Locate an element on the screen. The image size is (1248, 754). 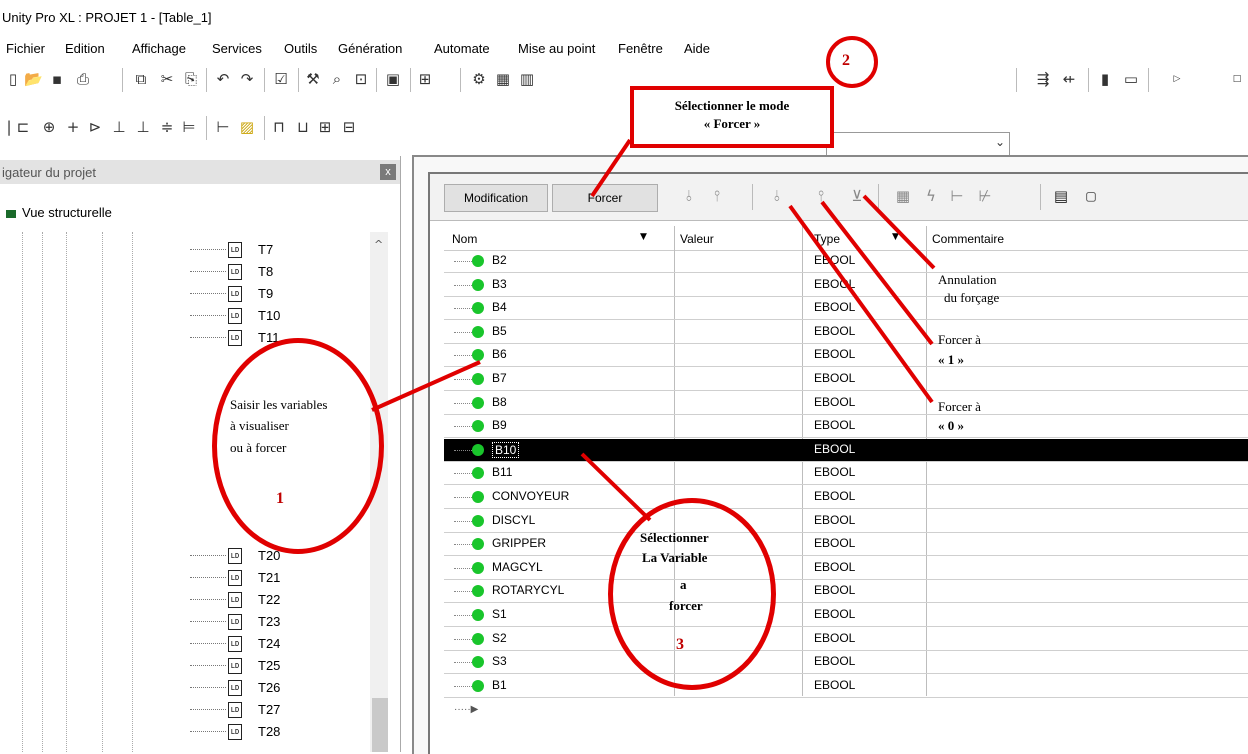
col-name: Nom is located at coordinates (464, 239).